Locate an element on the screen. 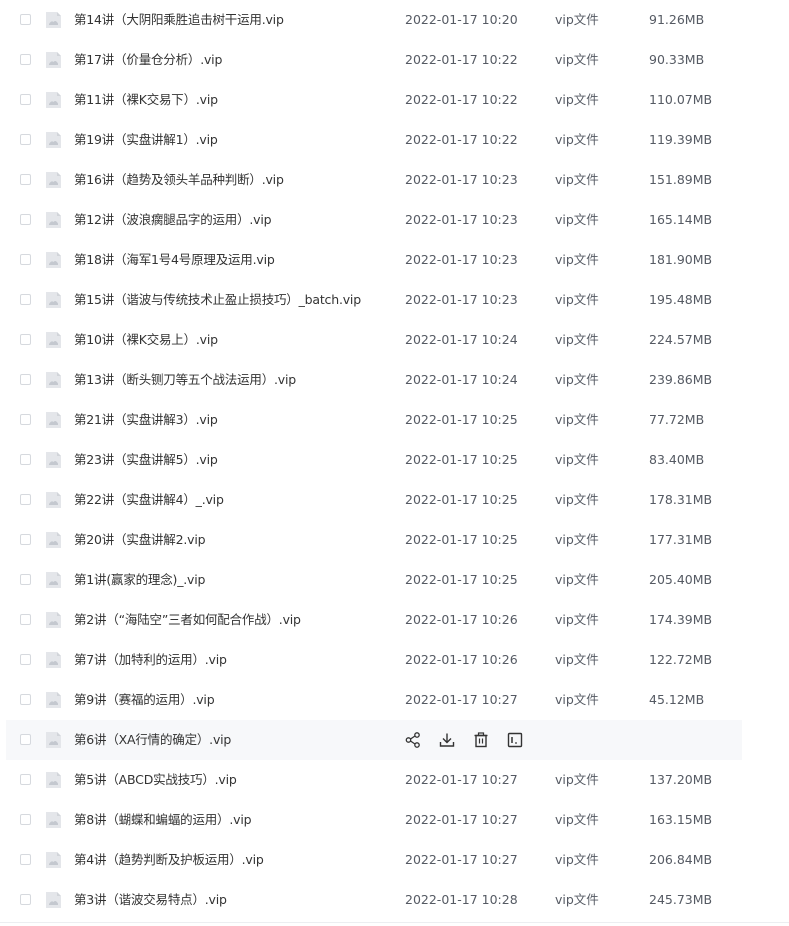  delete-icon is located at coordinates (481, 740).